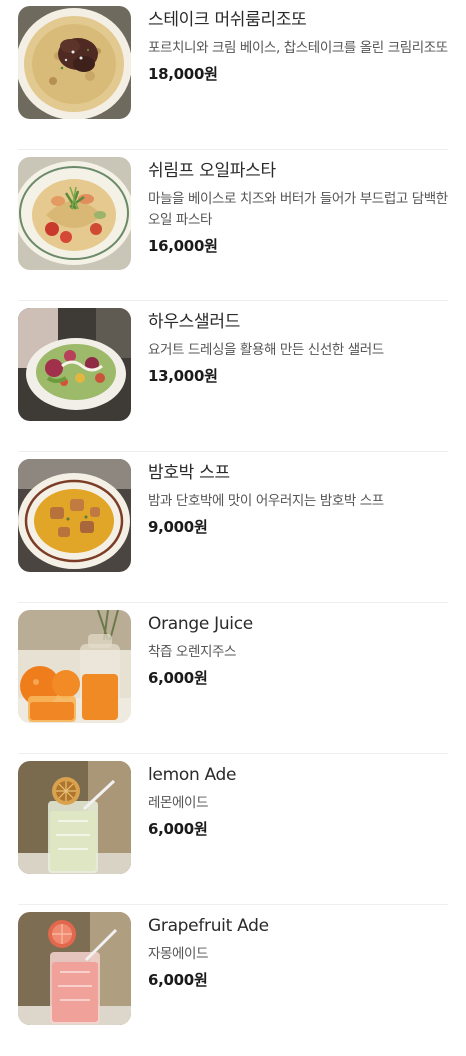 Image resolution: width=466 pixels, height=1056 pixels. Describe the element at coordinates (233, 377) in the screenshot. I see `menu-item-house-salad: 하우스샐러드 요거트 드레싱을 활용해 만든 신선한 샐러드 13,000원` at that location.